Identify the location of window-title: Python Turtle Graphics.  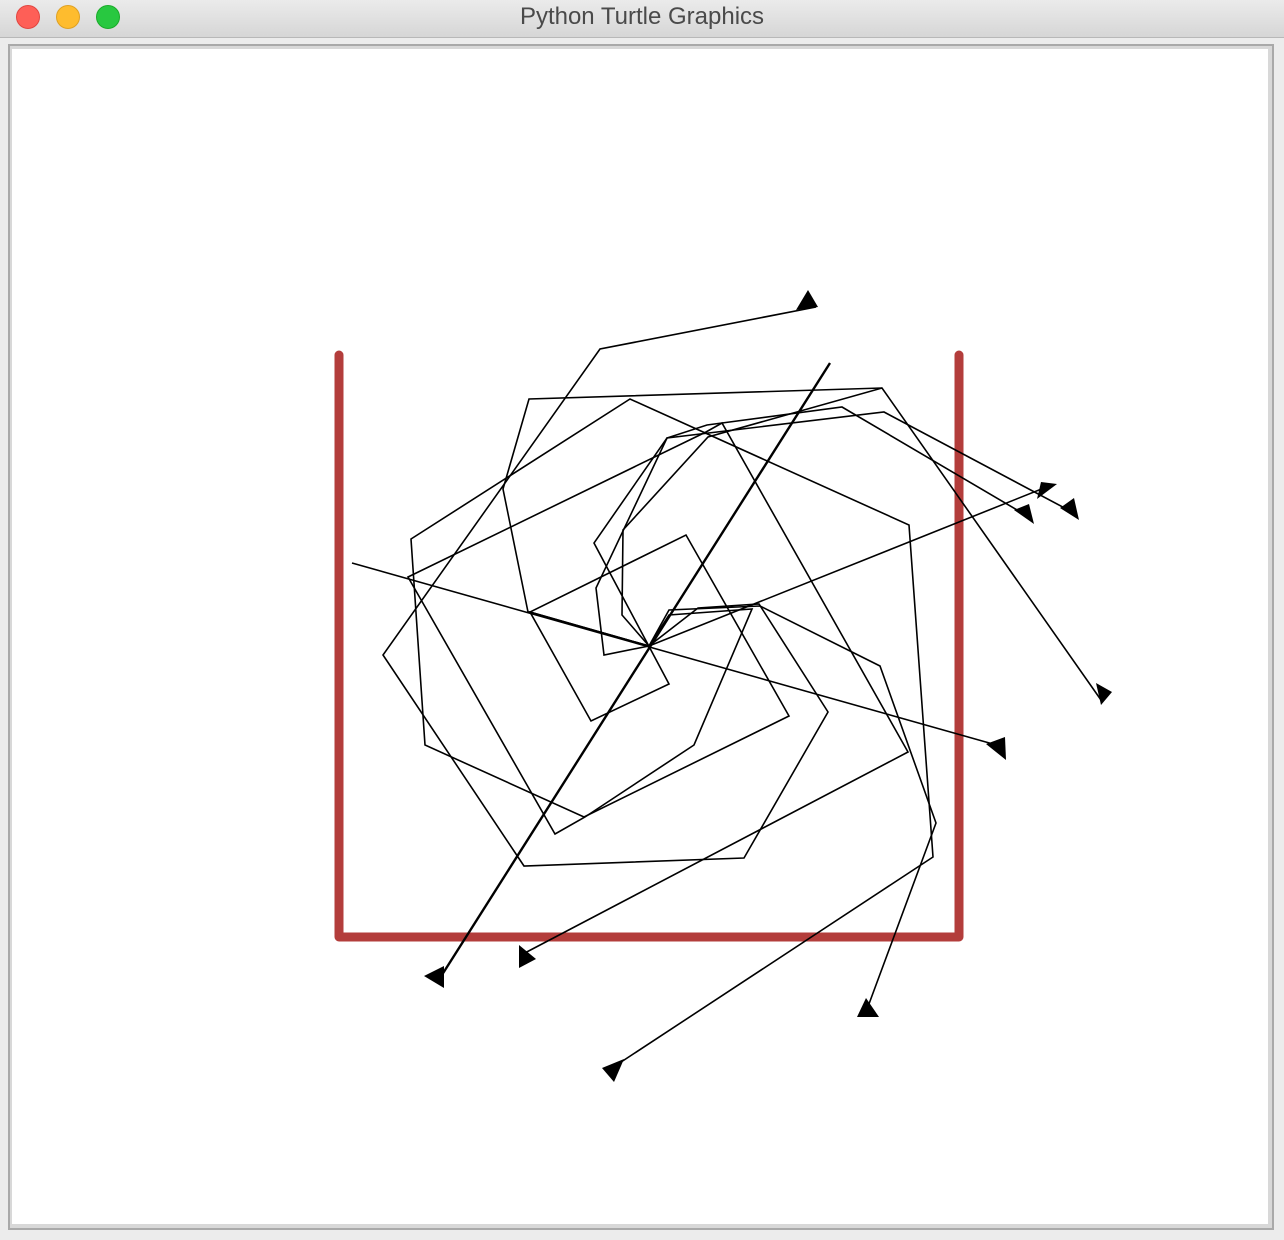
(642, 16).